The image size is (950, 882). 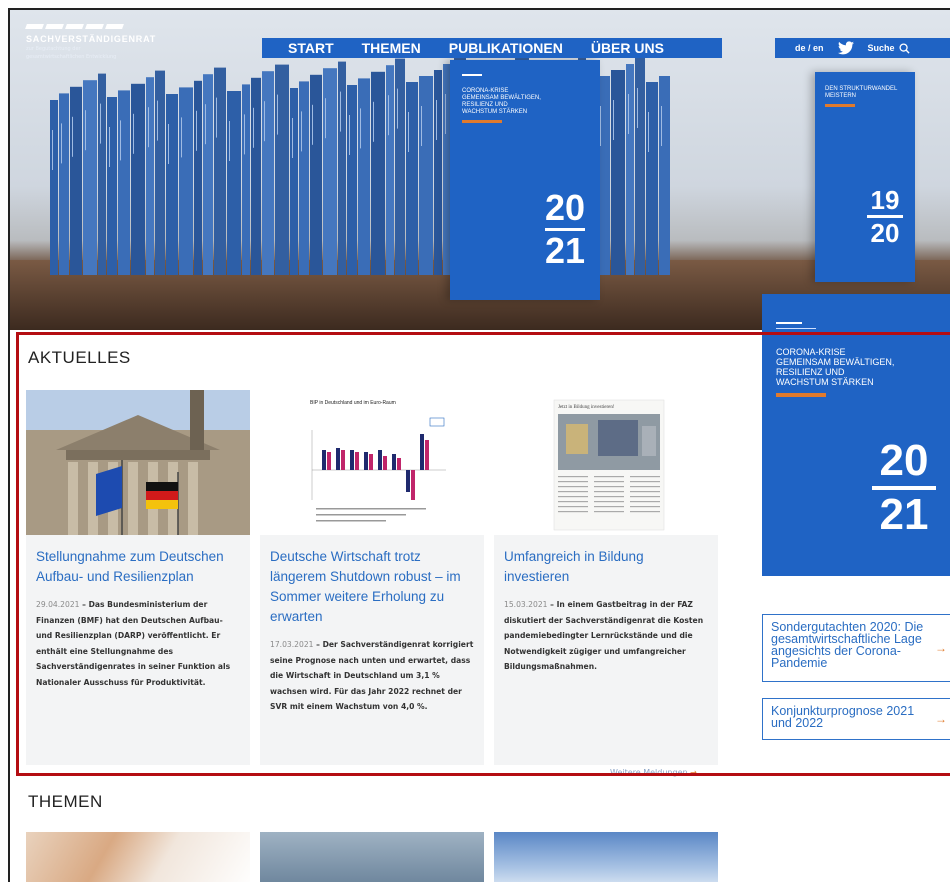 I want to click on newspaper-article-image: Jetzt in Bildung investieren!, so click(x=606, y=462).